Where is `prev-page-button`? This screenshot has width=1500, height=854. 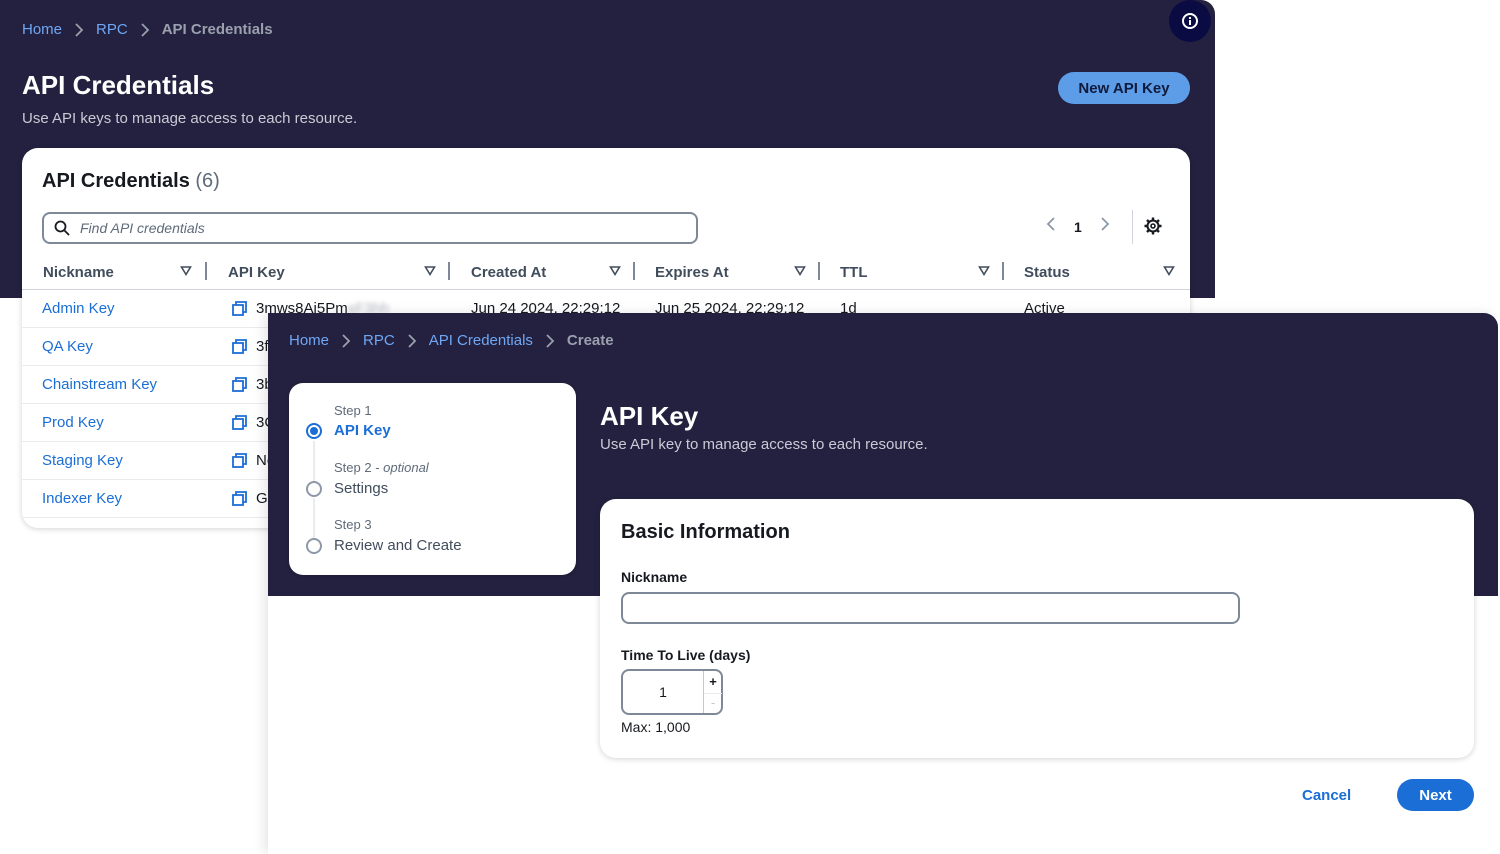 prev-page-button is located at coordinates (1051, 226).